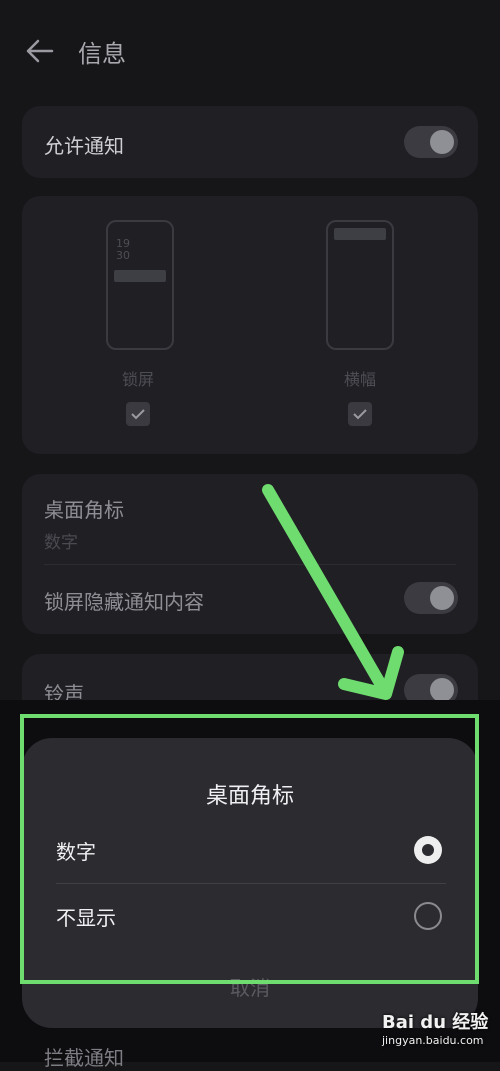 The image size is (500, 1071). Describe the element at coordinates (433, 1040) in the screenshot. I see `watermark-url: jingyan.baidu.com` at that location.